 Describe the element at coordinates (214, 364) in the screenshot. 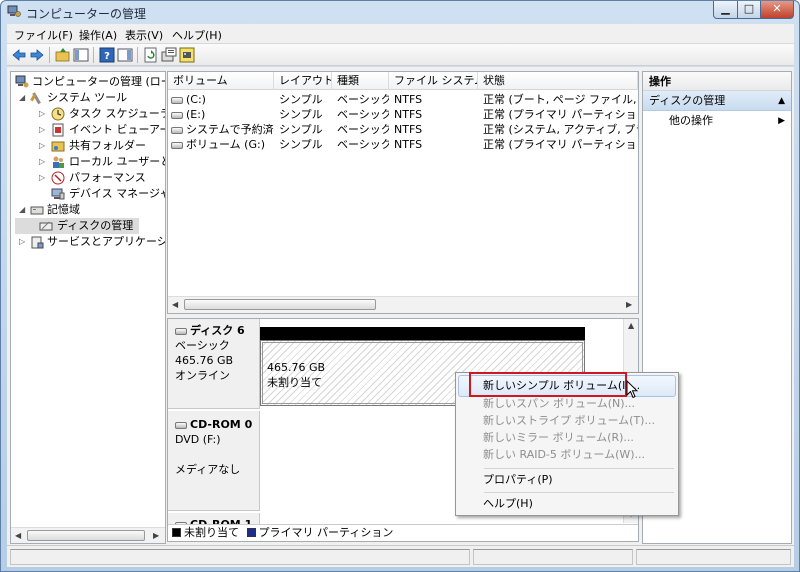

I see `disk6-info: ディスク 6 ベーシック 465.76 GB オンライン` at that location.